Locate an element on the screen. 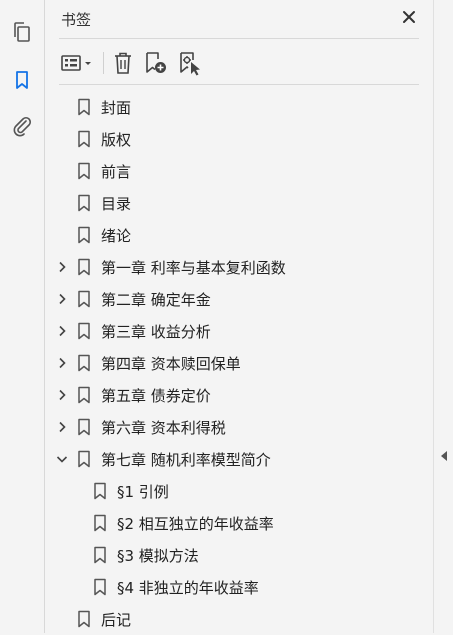 This screenshot has height=635, width=453. panel-title: 书签 is located at coordinates (76, 20).